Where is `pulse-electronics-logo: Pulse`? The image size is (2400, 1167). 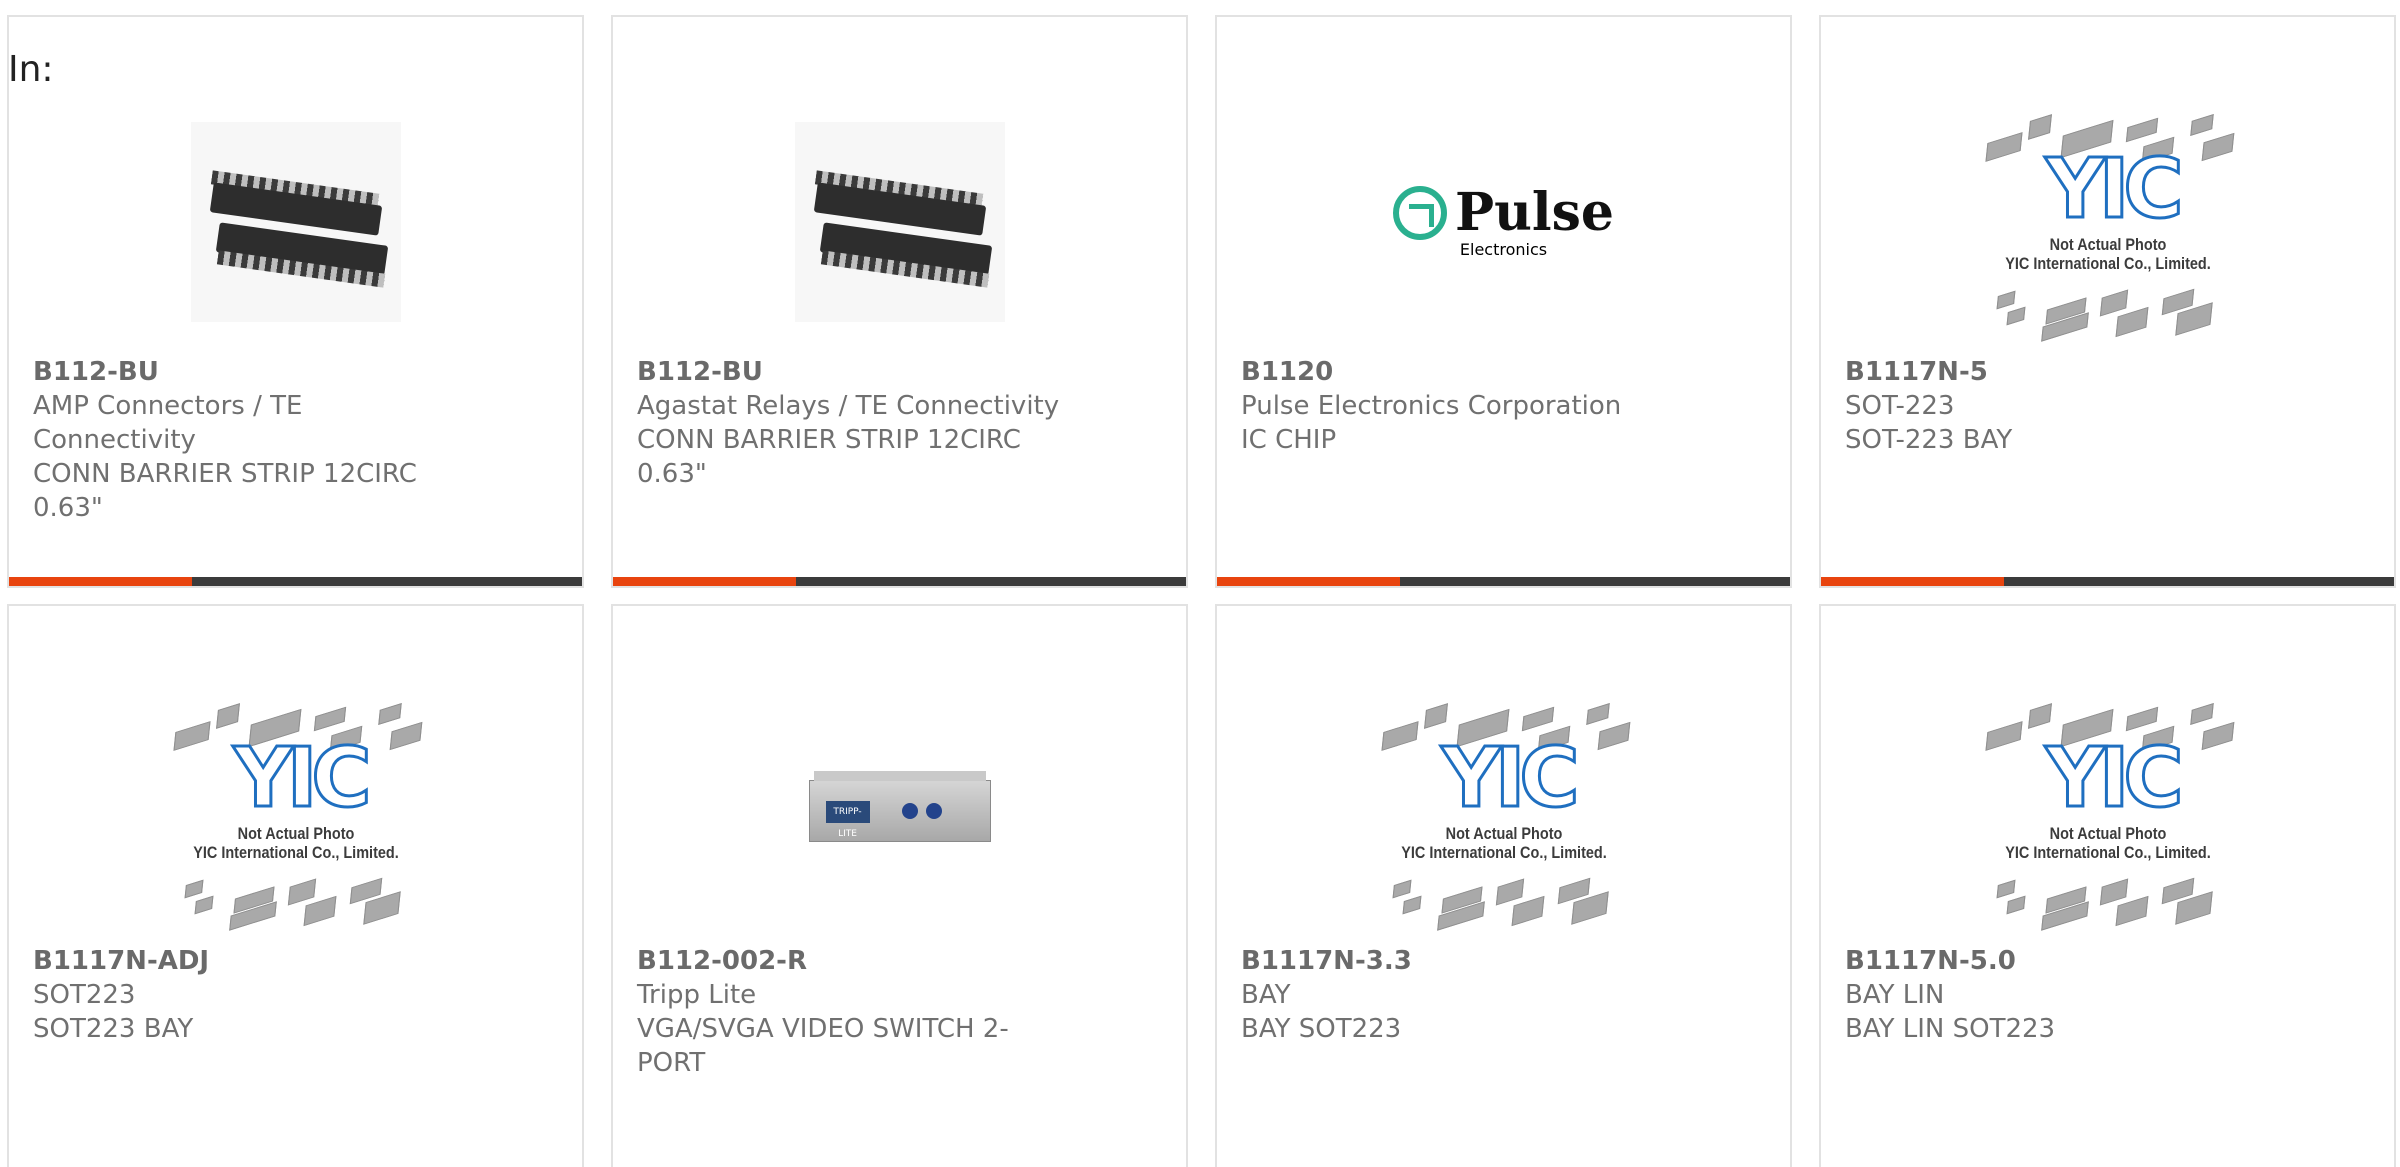 pulse-electronics-logo: Pulse is located at coordinates (1503, 212).